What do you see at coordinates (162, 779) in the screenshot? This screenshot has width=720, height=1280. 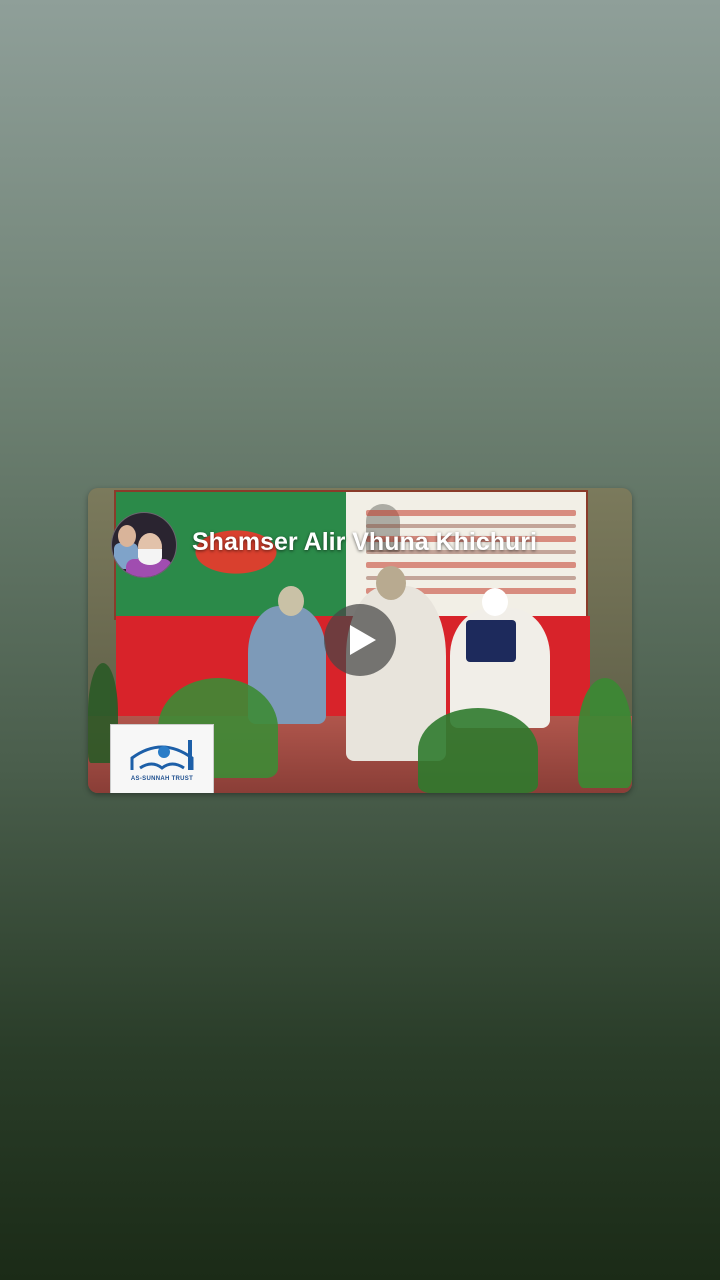 I see `logo-caption: AS-SUNNAH TRUST` at bounding box center [162, 779].